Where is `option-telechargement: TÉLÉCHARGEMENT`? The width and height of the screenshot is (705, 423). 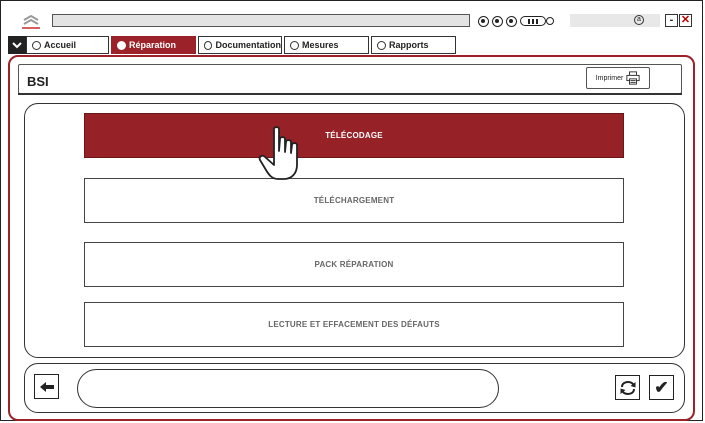 option-telechargement: TÉLÉCHARGEMENT is located at coordinates (354, 200).